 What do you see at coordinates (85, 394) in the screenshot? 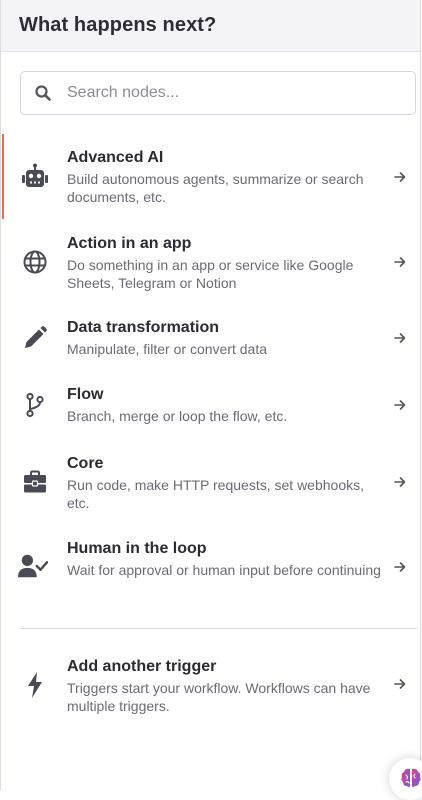
I see `category-title: Flow` at bounding box center [85, 394].